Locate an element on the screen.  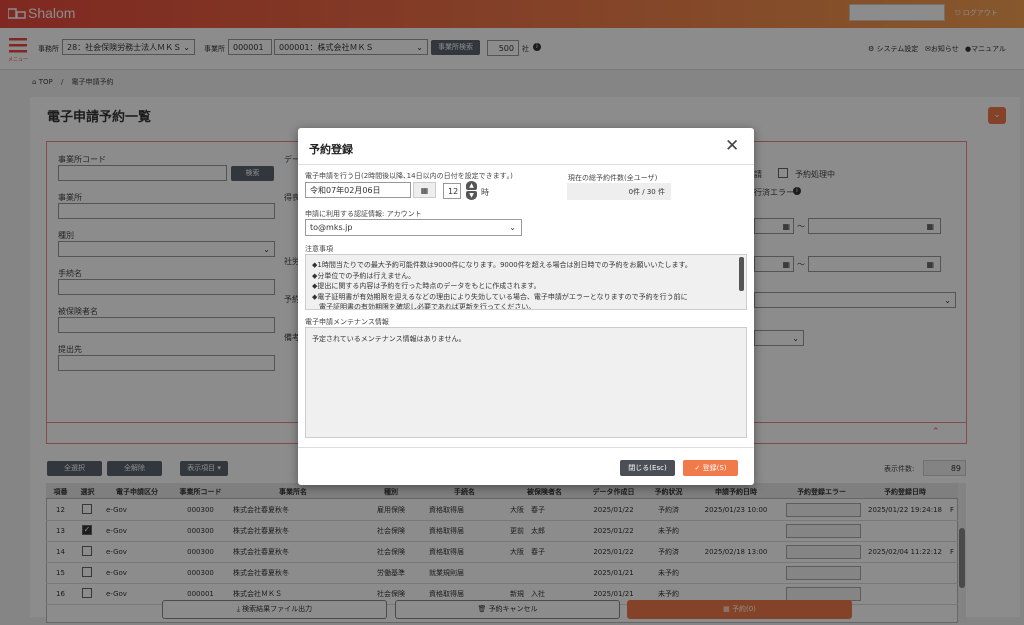
modal-title: 予約登録 is located at coordinates (331, 149).